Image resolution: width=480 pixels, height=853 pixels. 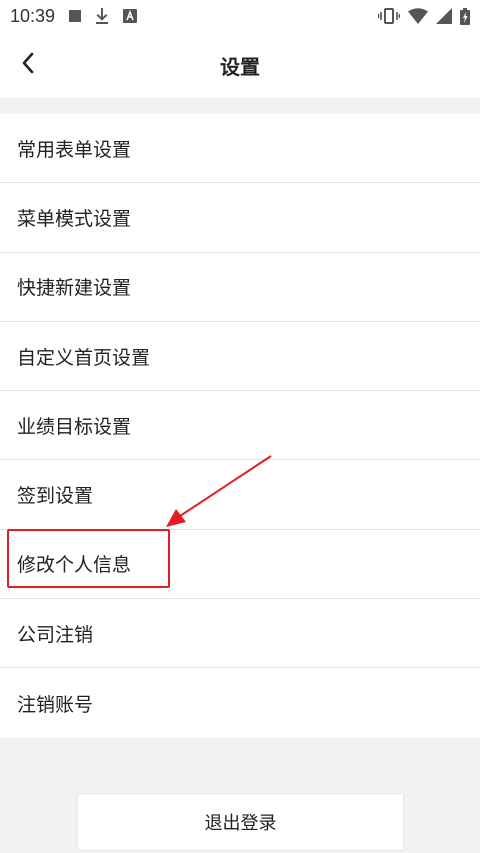 I want to click on menu-item-delete-account: 注销账号, so click(x=240, y=702).